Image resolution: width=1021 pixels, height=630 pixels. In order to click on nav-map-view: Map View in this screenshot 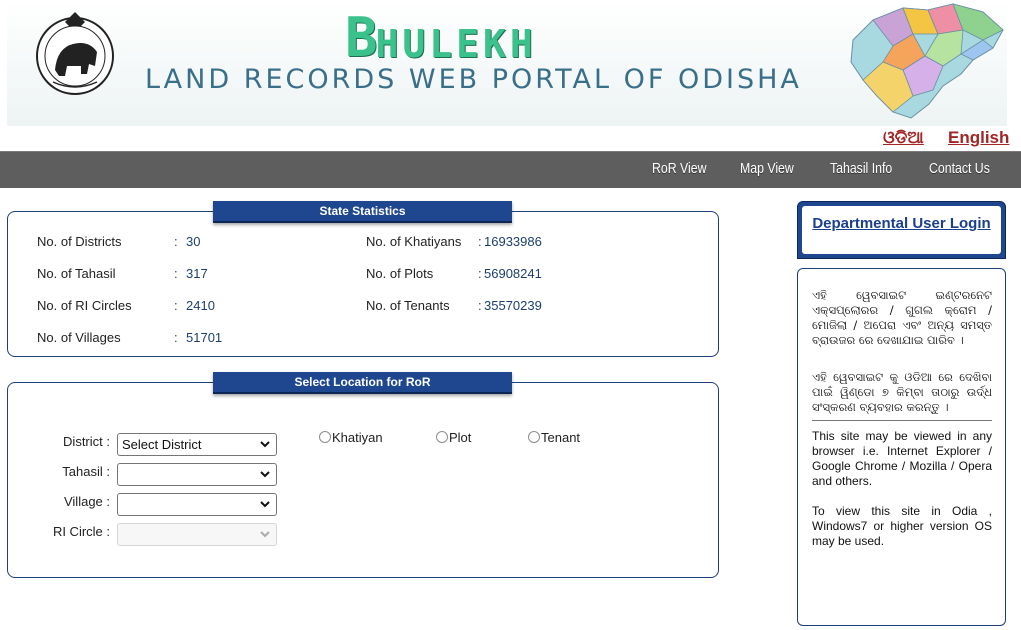, I will do `click(767, 168)`.